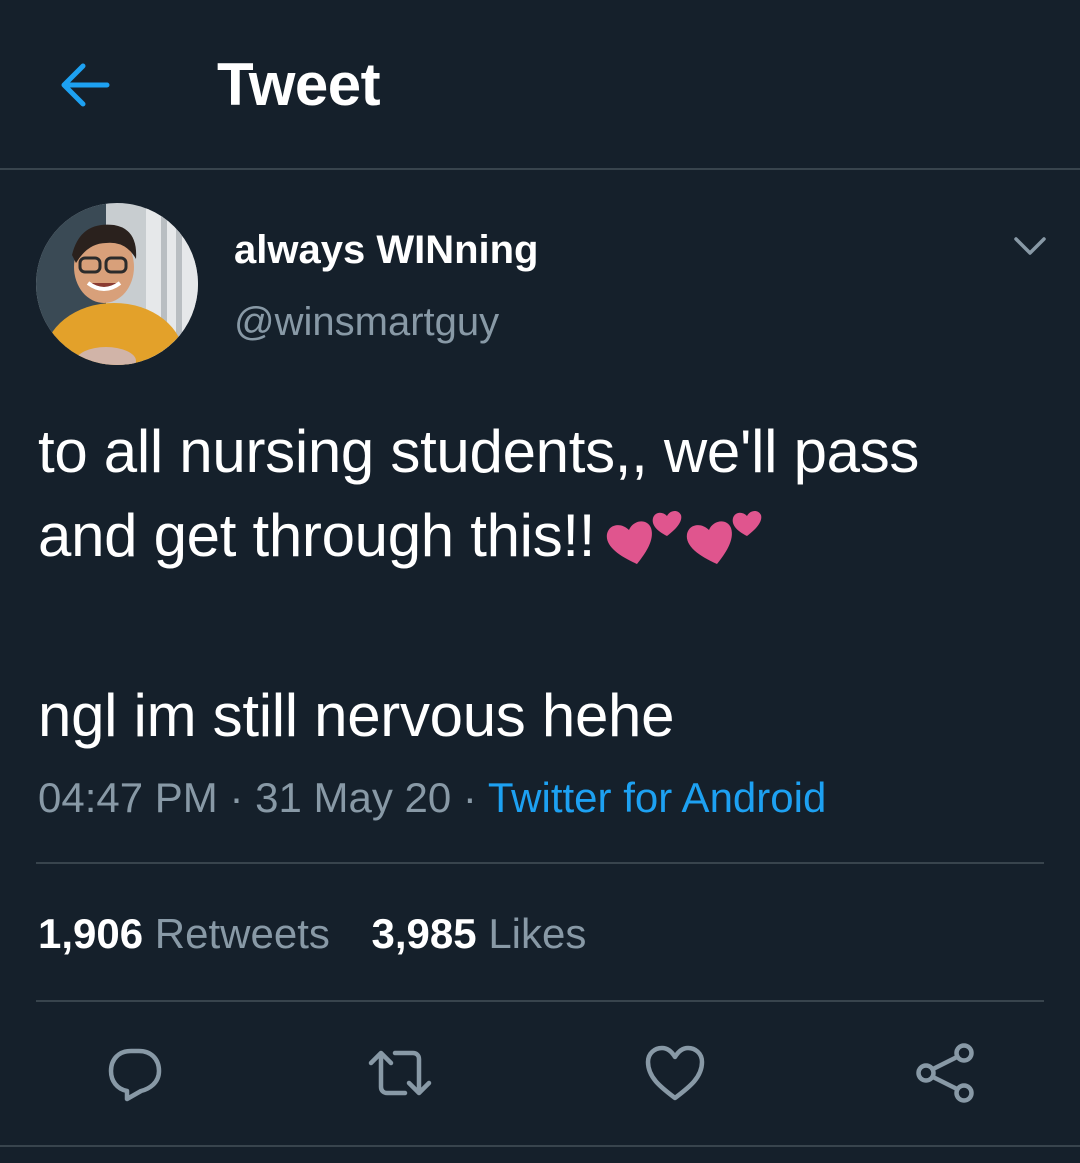 The height and width of the screenshot is (1163, 1080). What do you see at coordinates (479, 451) in the screenshot?
I see `tweet-text-line: to all nursing students,, we'll pass` at bounding box center [479, 451].